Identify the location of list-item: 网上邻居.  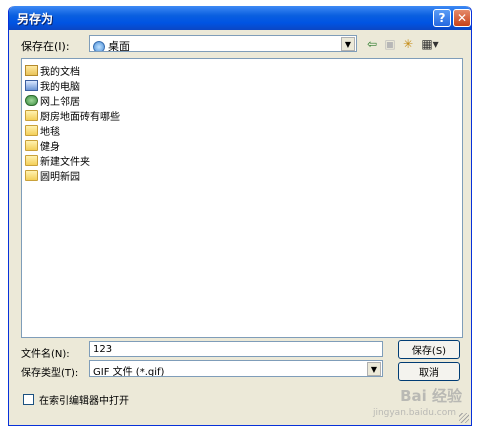
(52, 100).